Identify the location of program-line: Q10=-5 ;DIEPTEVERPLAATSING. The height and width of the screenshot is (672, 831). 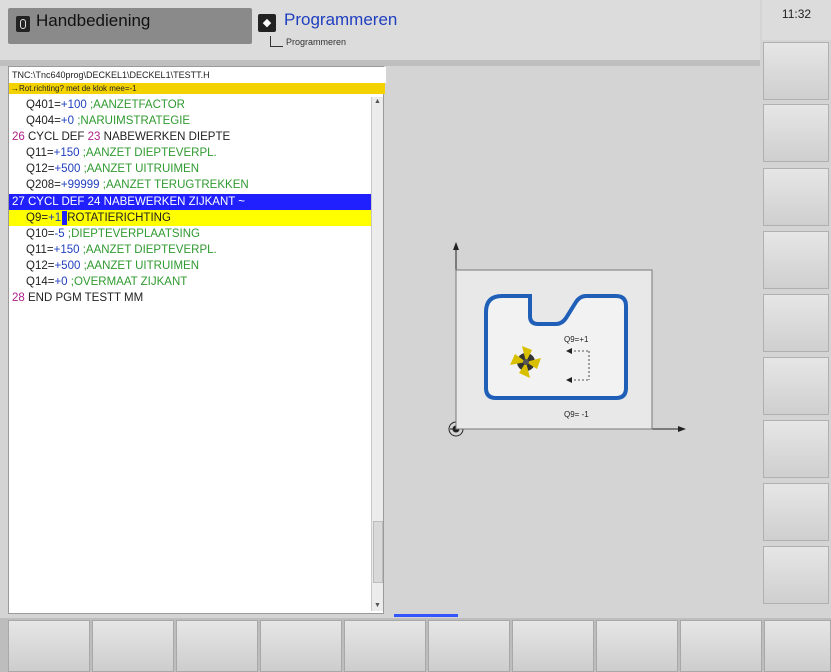
(190, 234).